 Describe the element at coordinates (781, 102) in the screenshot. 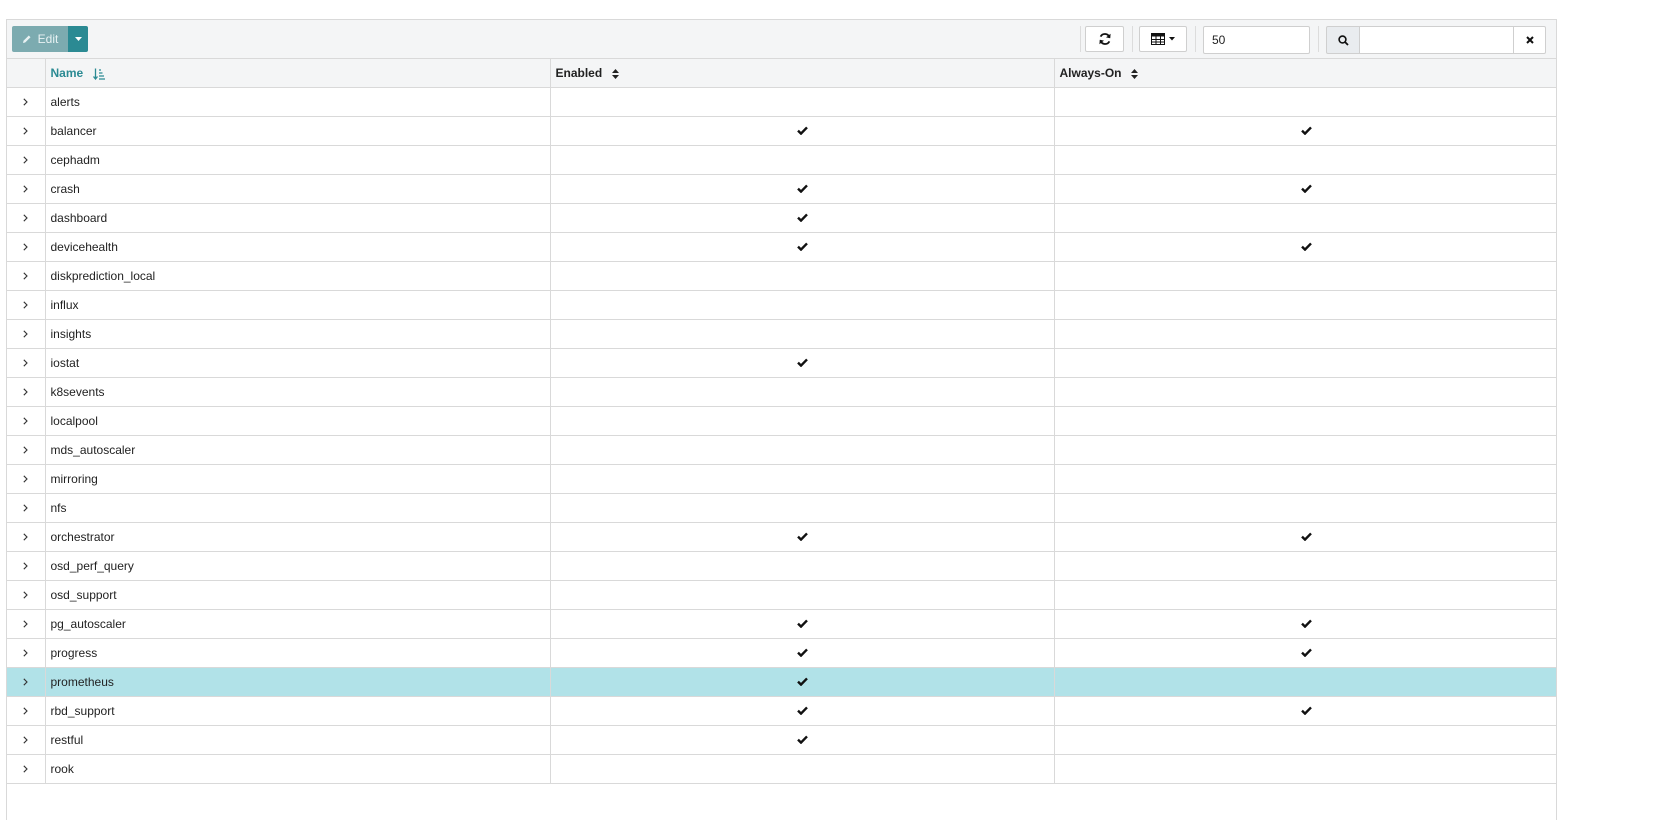

I see `table-row: alerts` at that location.